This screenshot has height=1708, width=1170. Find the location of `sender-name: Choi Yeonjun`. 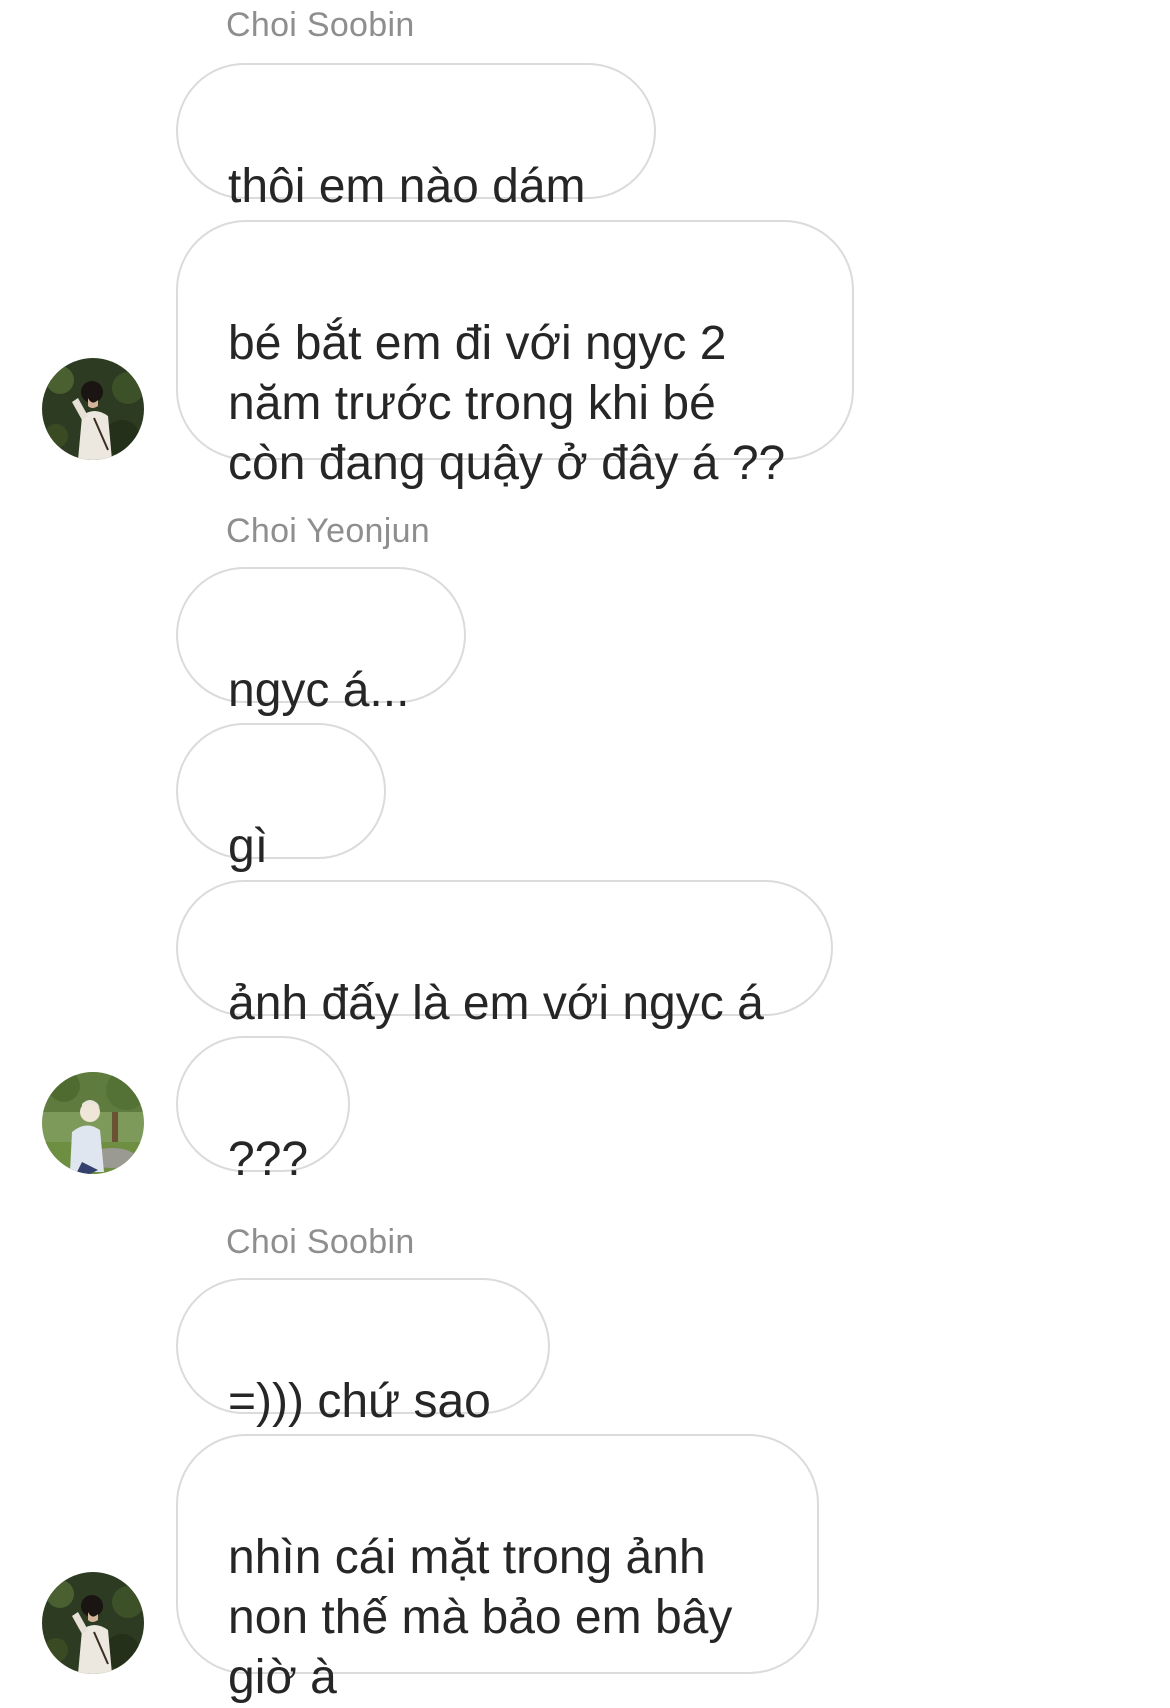

sender-name: Choi Yeonjun is located at coordinates (328, 531).